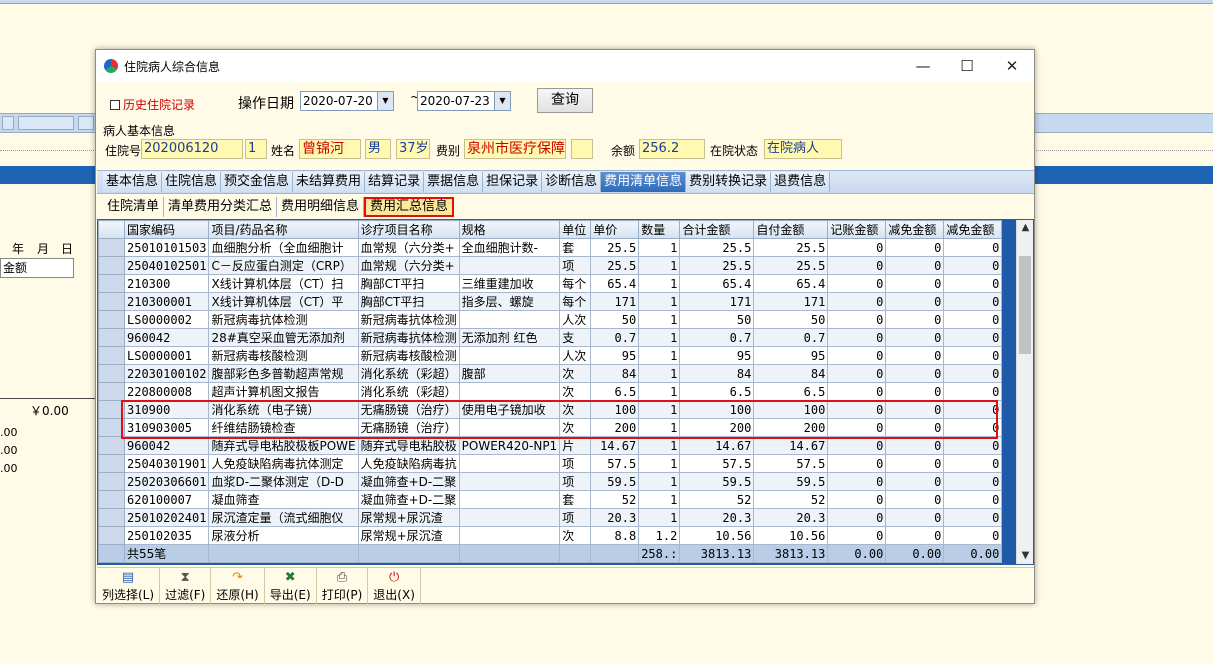 This screenshot has width=1213, height=664. What do you see at coordinates (166, 409) in the screenshot?
I see `table-cell: 310900` at bounding box center [166, 409].